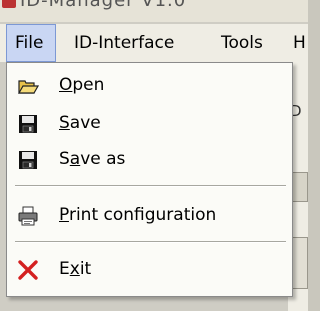 Image resolution: width=320 pixels, height=311 pixels. I want to click on mnemonic-save: S, so click(64, 123).